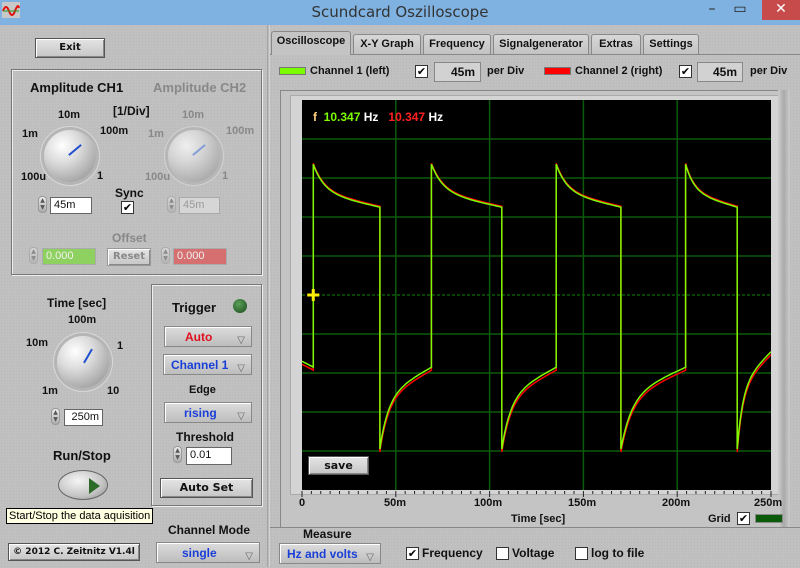 Image resolution: width=800 pixels, height=568 pixels. I want to click on sync-label: Sync, so click(129, 193).